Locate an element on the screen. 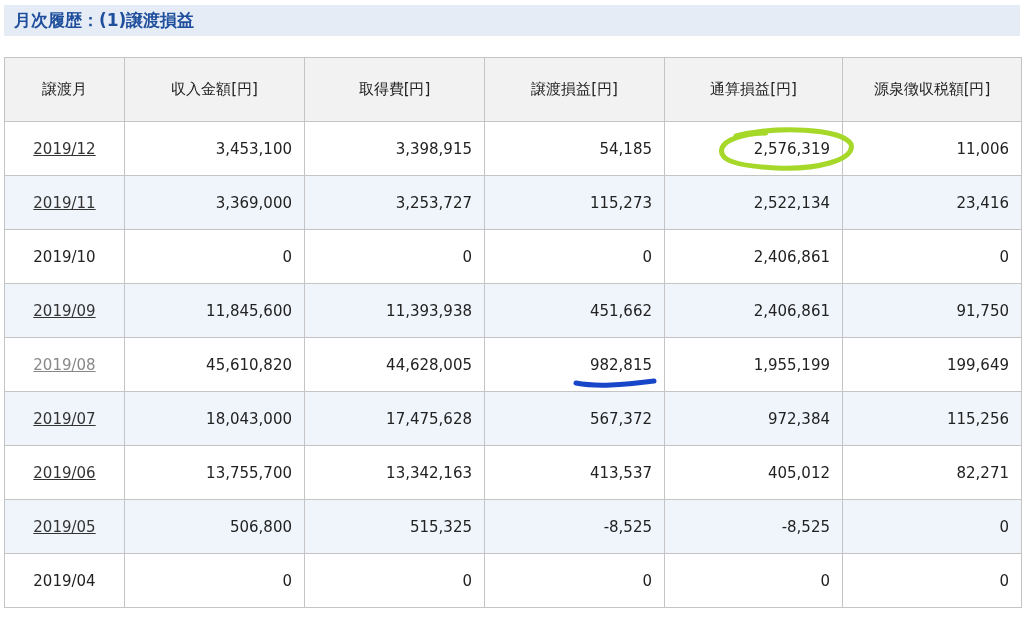  column-header: 収入金額[円] is located at coordinates (214, 89).